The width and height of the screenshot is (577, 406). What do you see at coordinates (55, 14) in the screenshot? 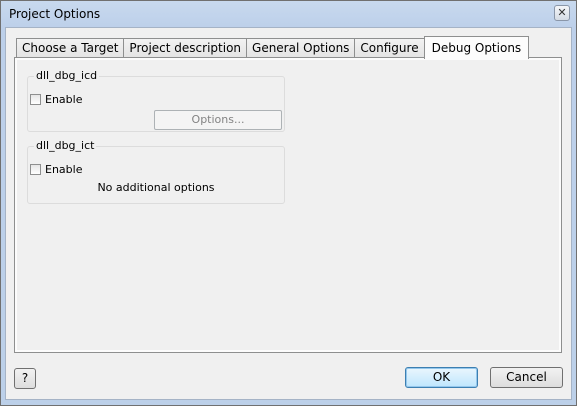
I see `window-title: Project Options` at bounding box center [55, 14].